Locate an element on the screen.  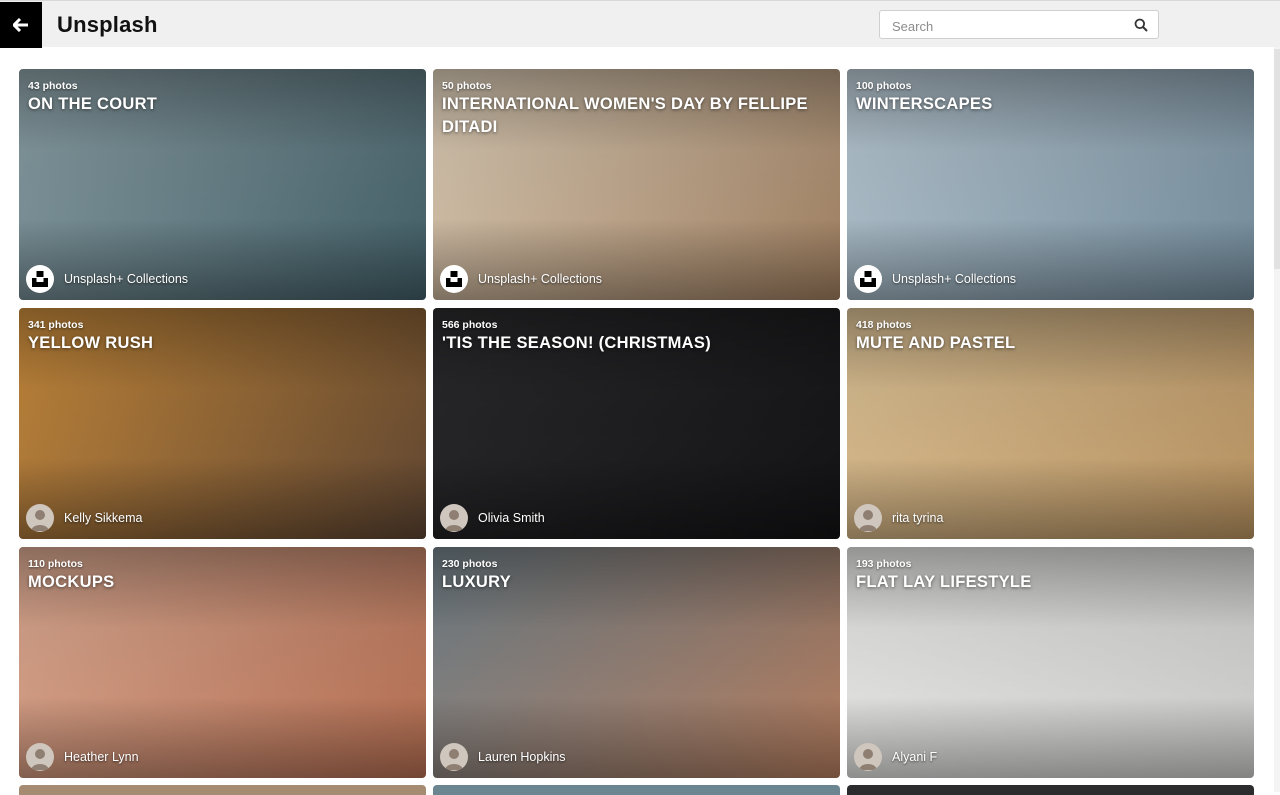
collection-author: Lauren Hopkins is located at coordinates (503, 757).